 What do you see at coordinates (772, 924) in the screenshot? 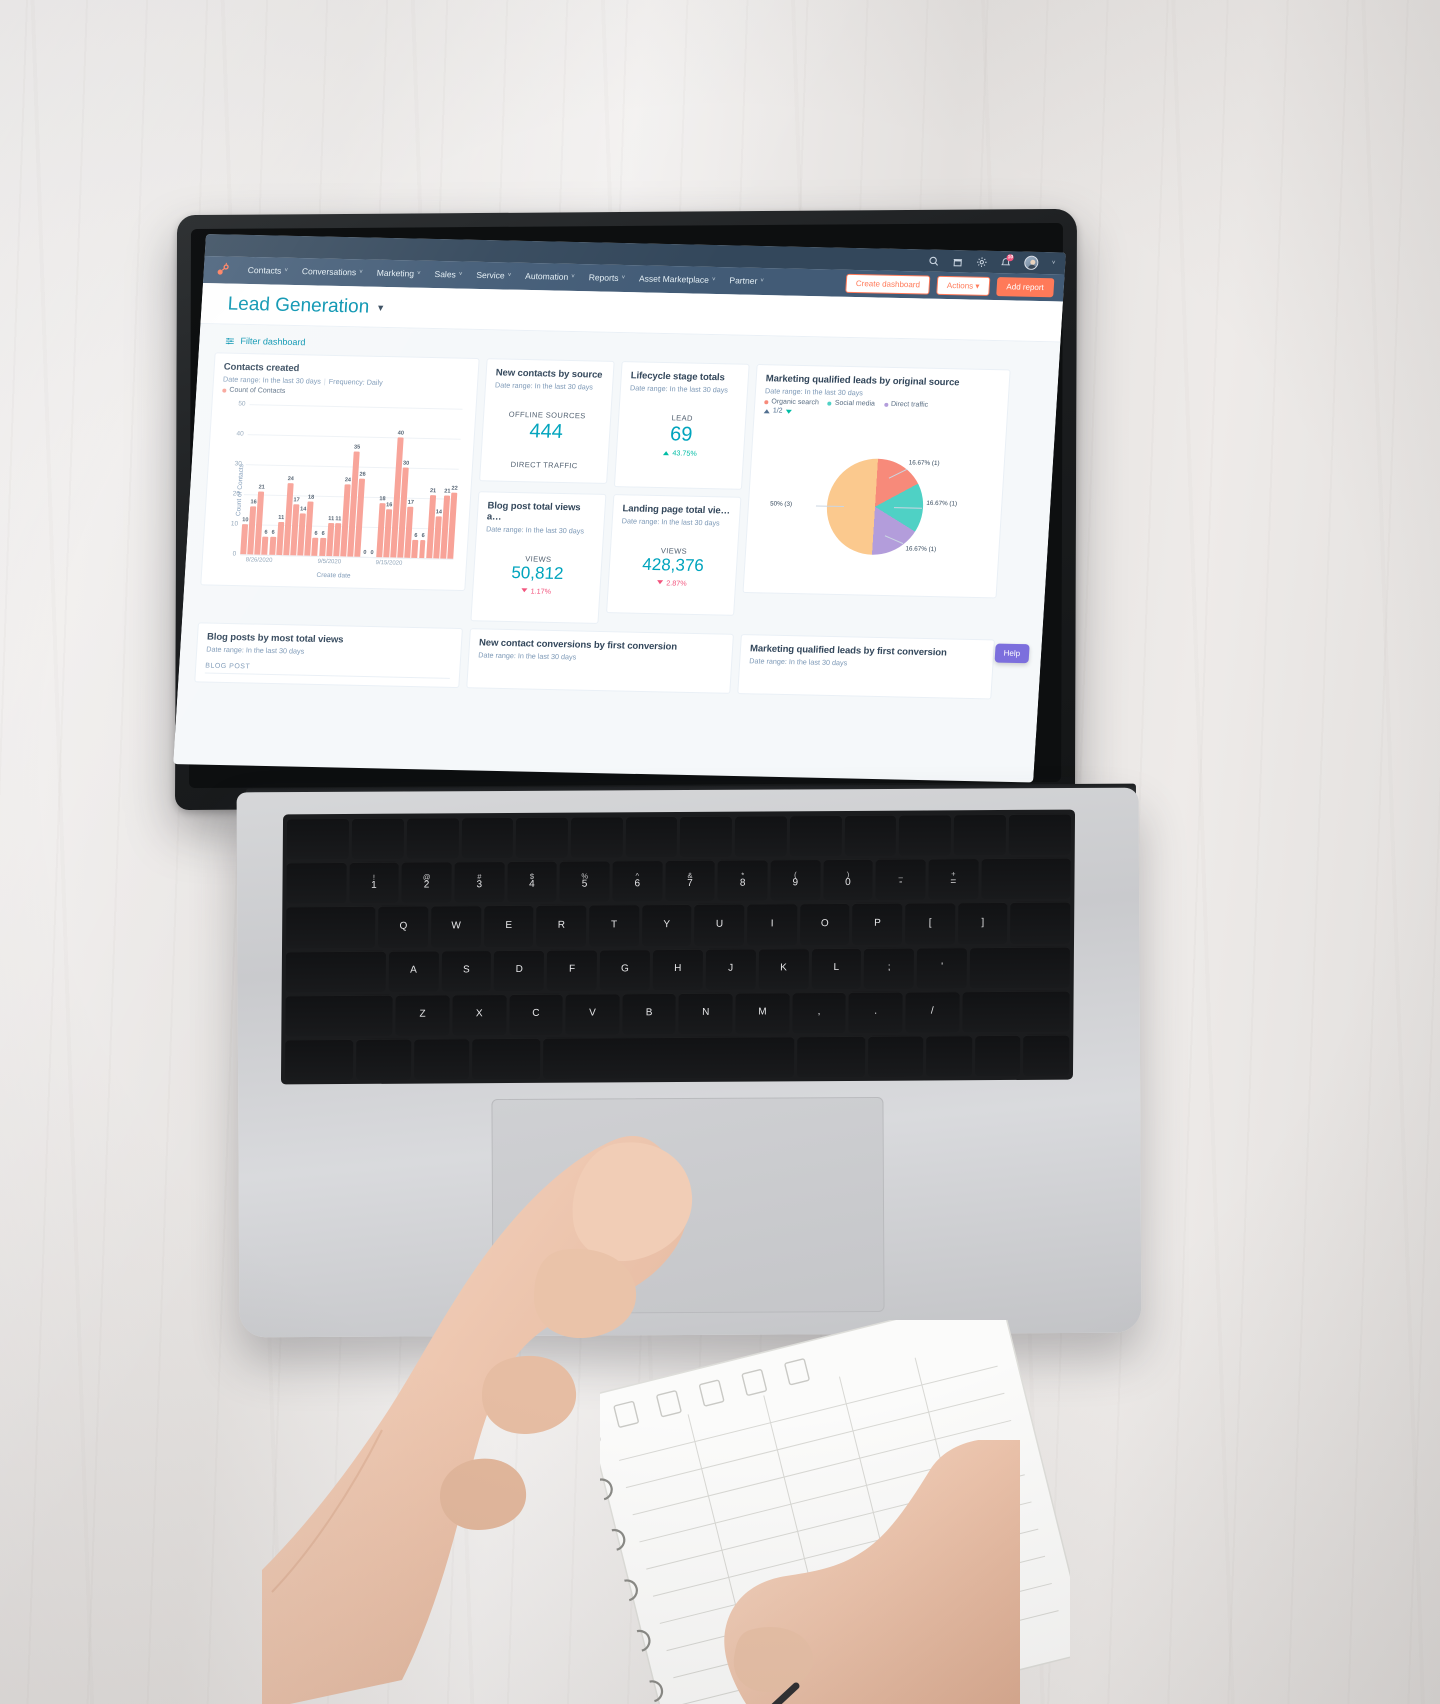
I see `key-i: I` at bounding box center [772, 924].